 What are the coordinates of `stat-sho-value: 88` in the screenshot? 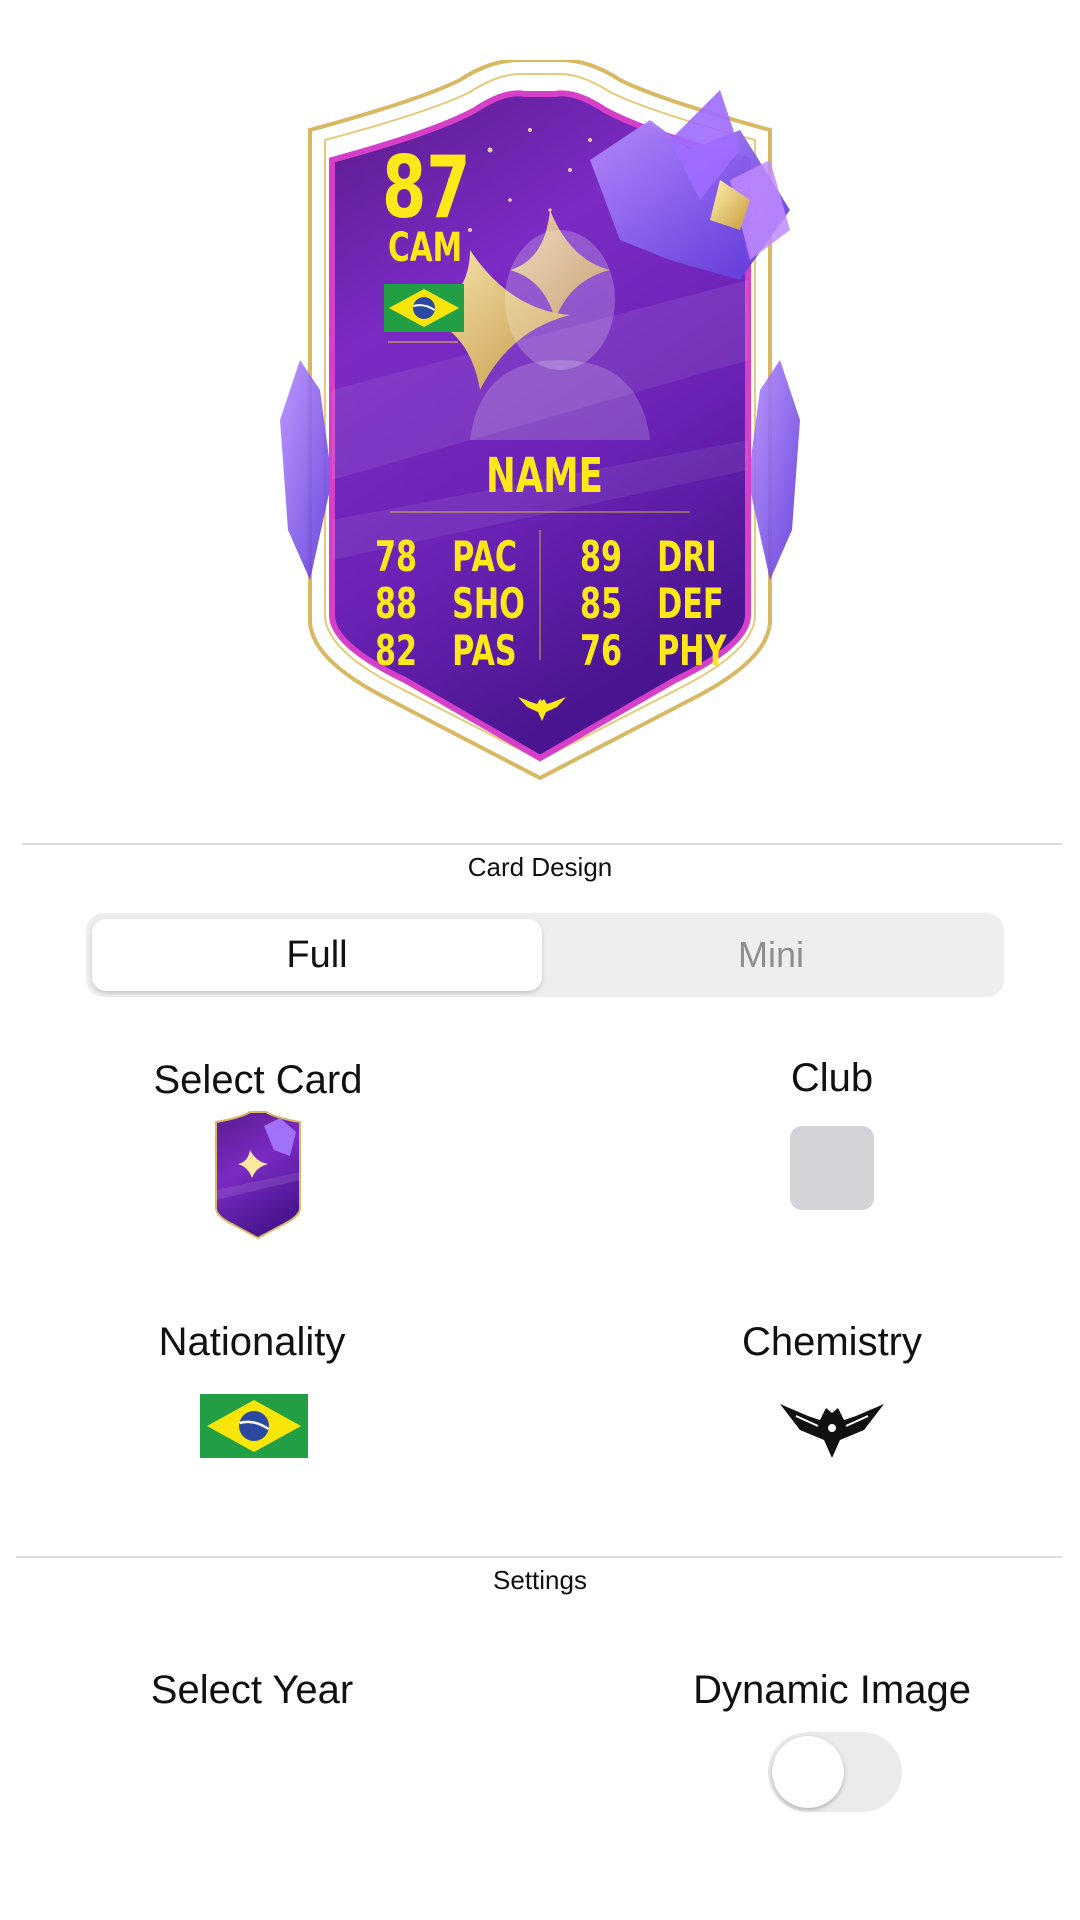 It's located at (396, 603).